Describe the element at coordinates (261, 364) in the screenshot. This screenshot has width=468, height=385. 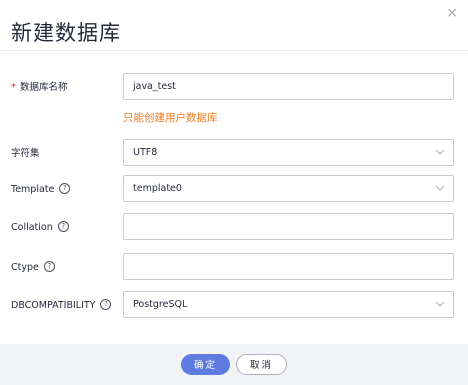
I see `cancel-button: 取消` at that location.